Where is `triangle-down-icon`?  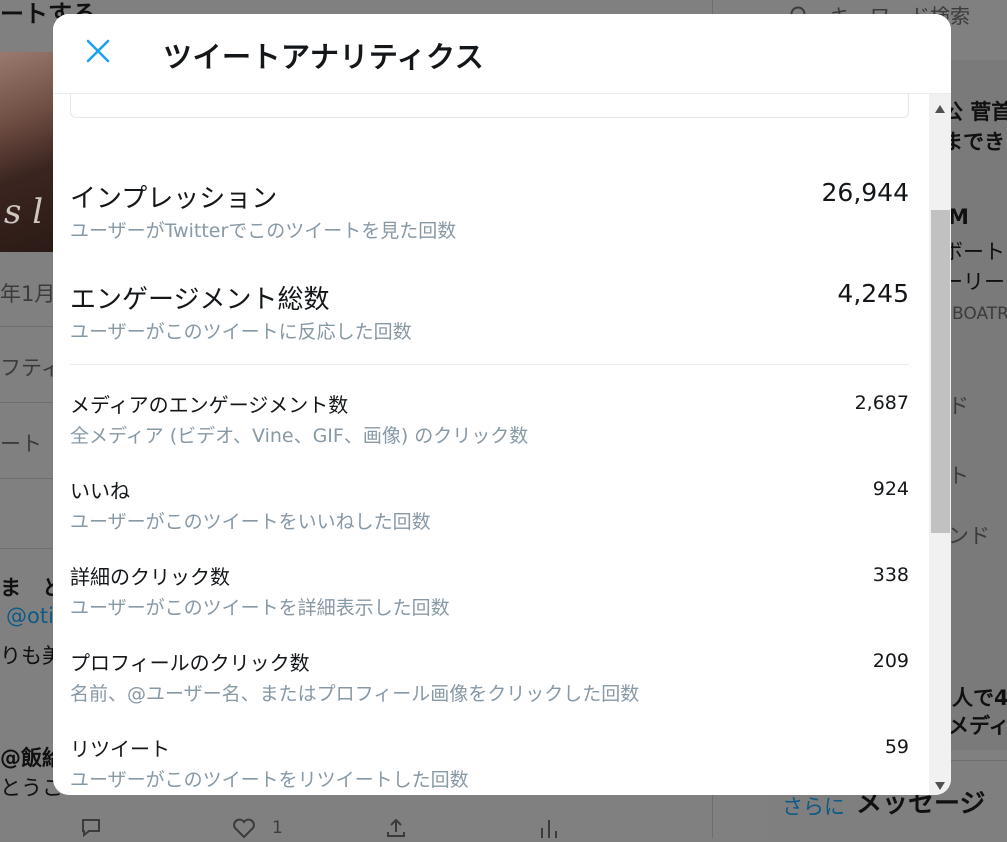
triangle-down-icon is located at coordinates (940, 784).